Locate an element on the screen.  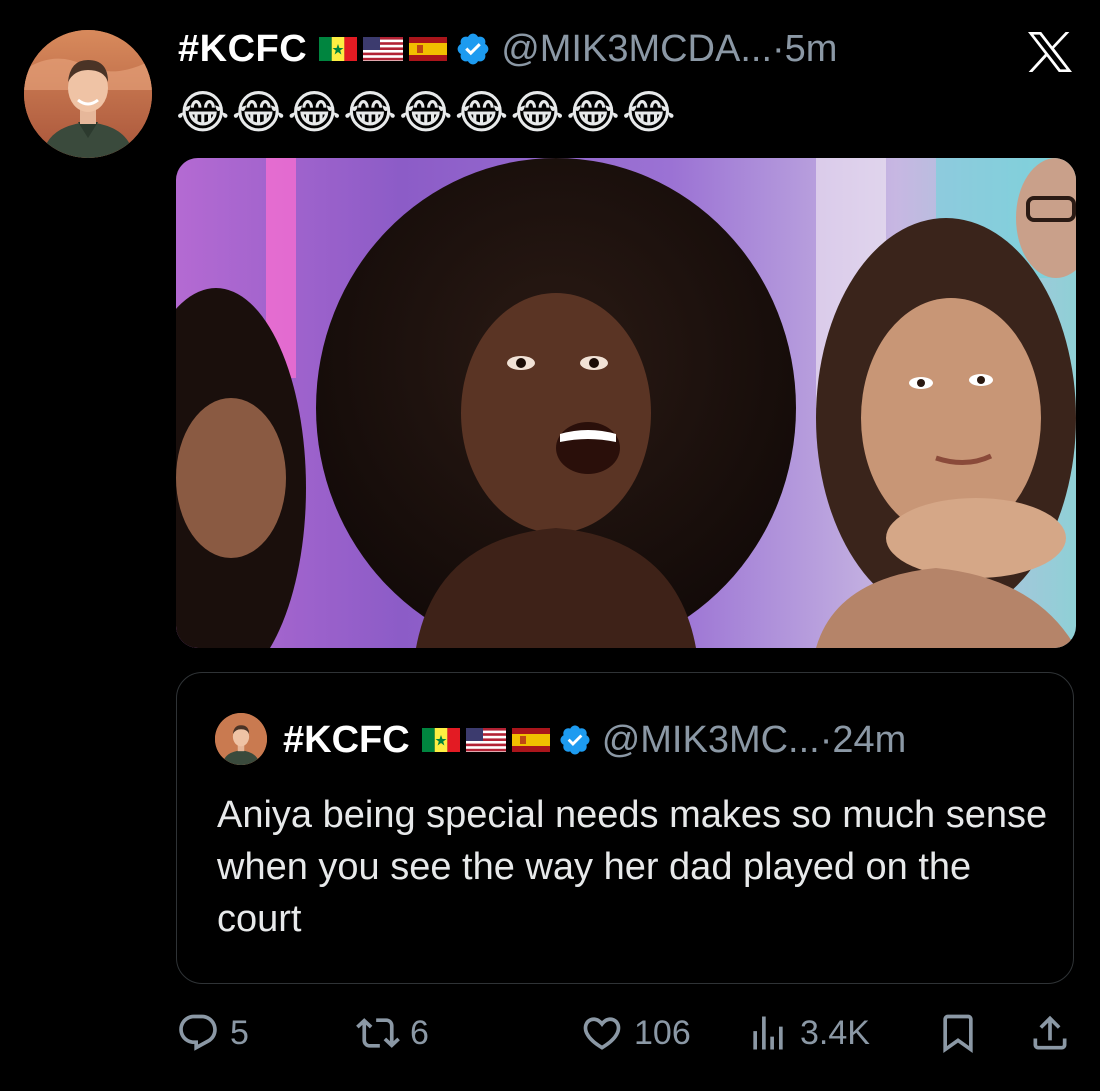
timestamp: 5m is located at coordinates (811, 49).